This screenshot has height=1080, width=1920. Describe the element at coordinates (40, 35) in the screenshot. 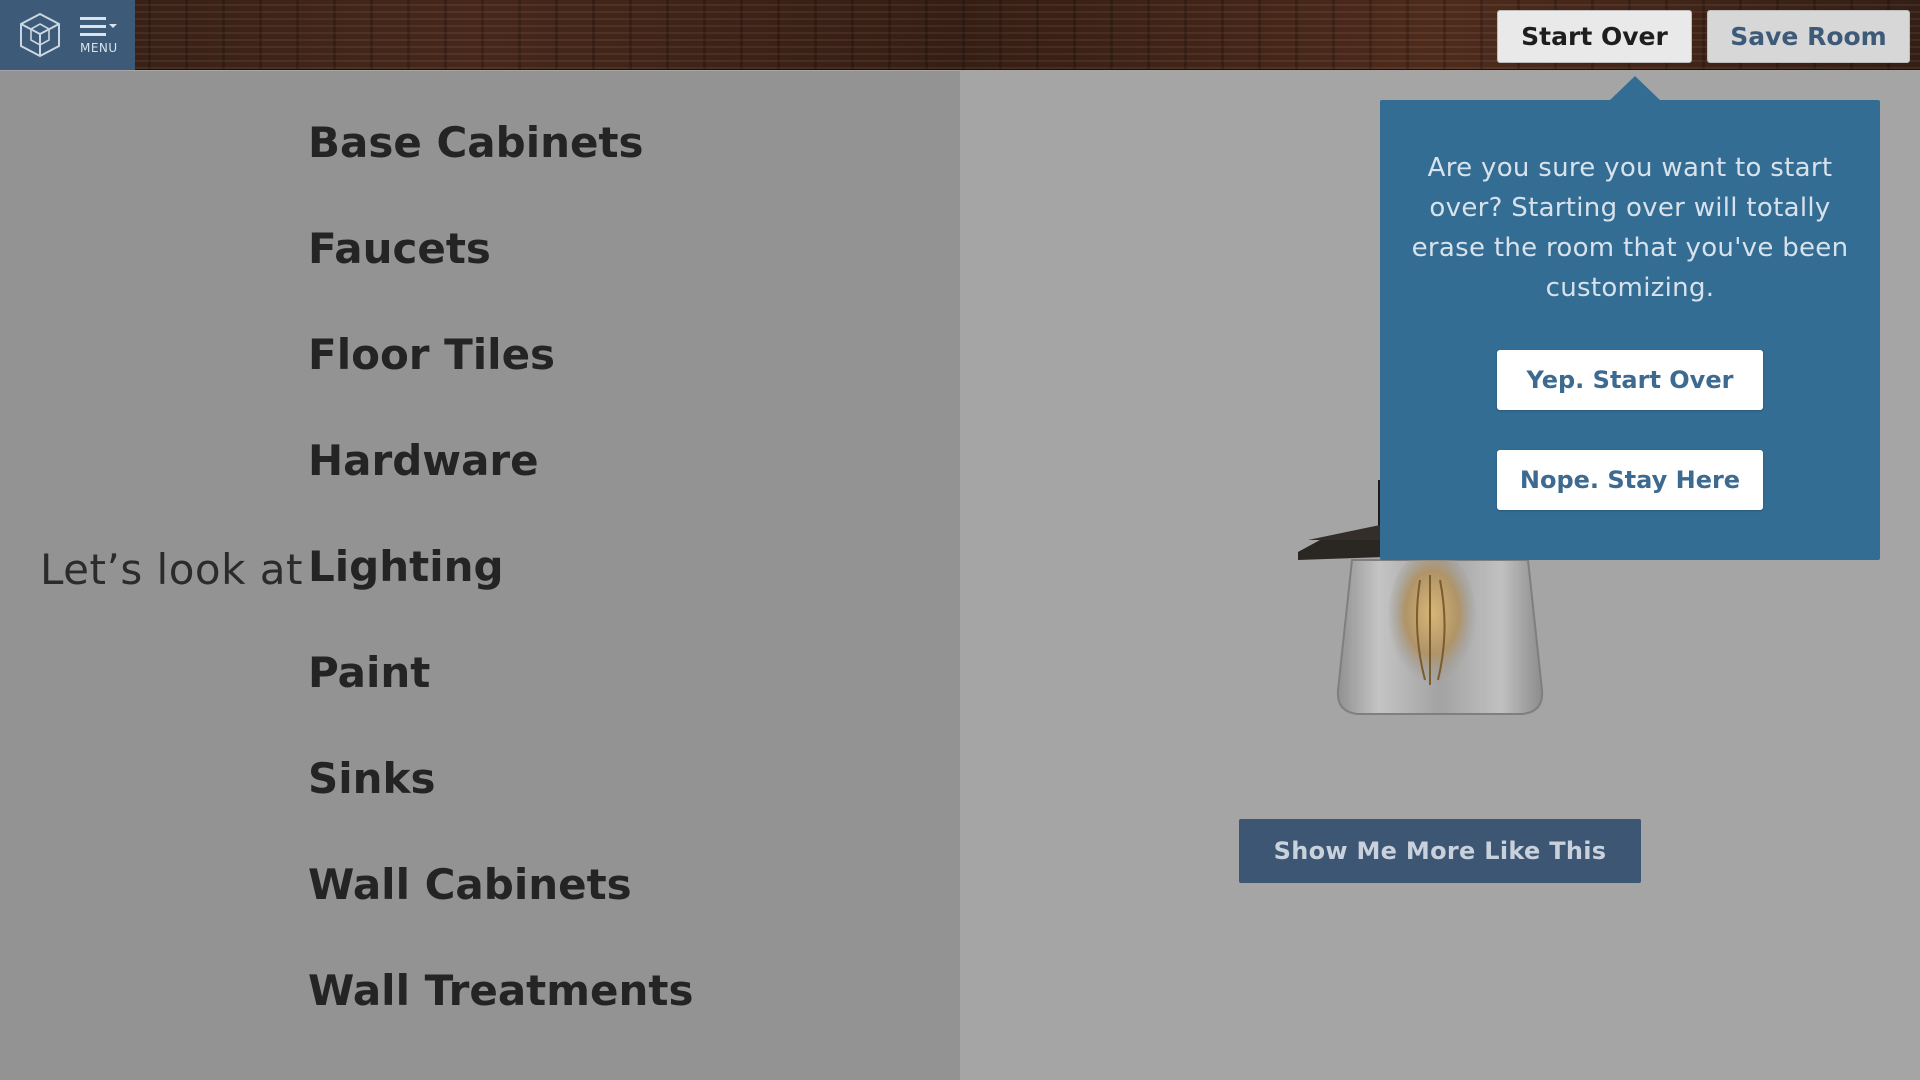

I see `cube-logo-icon` at that location.